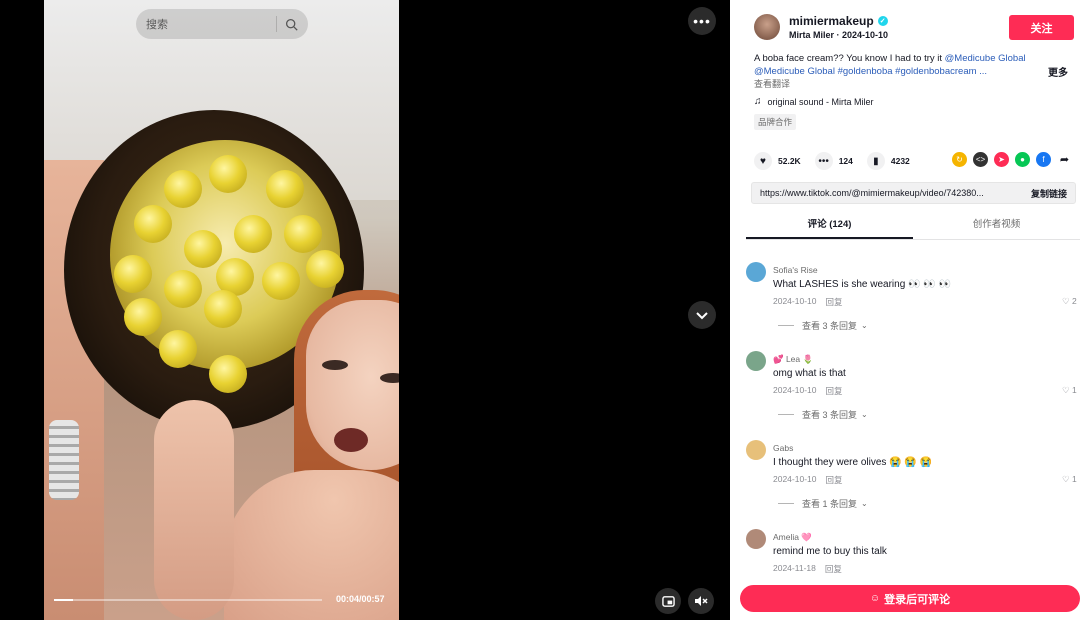 The width and height of the screenshot is (1080, 620). What do you see at coordinates (864, 325) in the screenshot?
I see `chevron-down-icon: ⌄` at bounding box center [864, 325].